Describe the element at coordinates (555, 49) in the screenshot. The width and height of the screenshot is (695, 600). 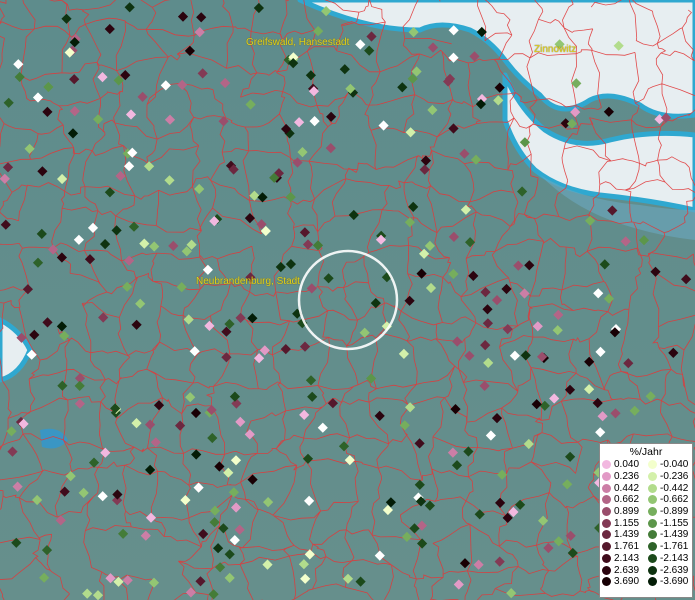
I see `place-label-zinnowitz: Zinnowitz` at that location.